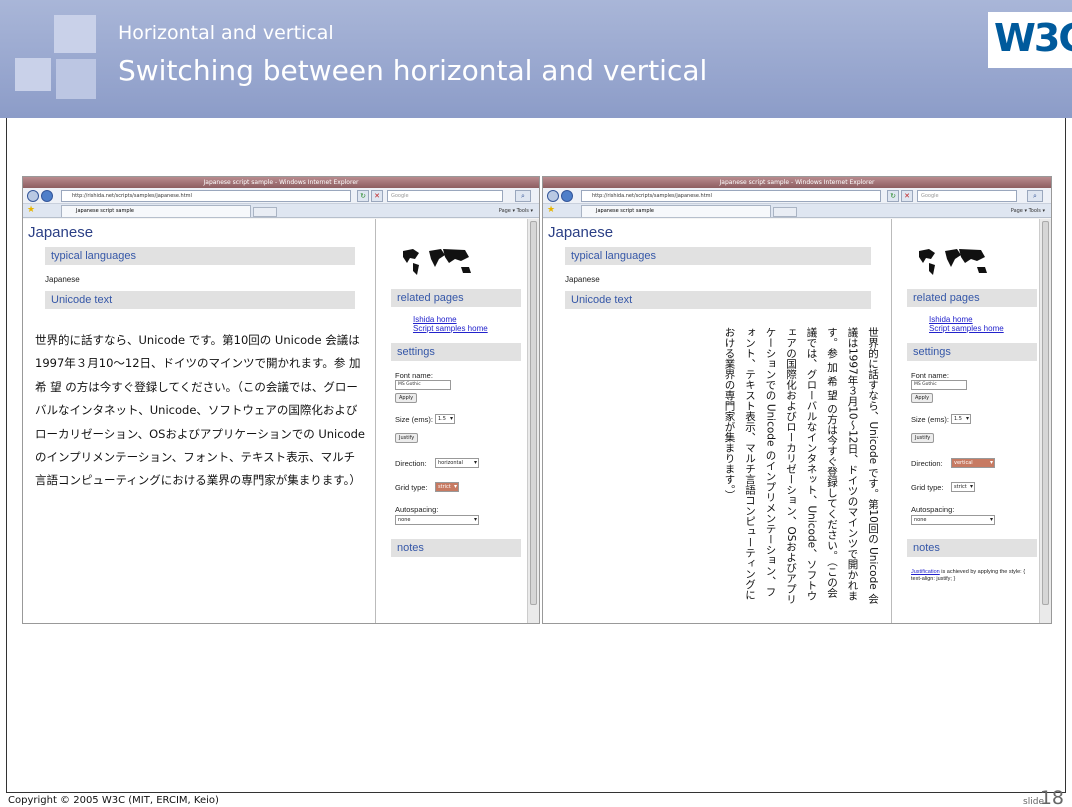 Image resolution: width=1072 pixels, height=807 pixels. I want to click on direction-select: horizontal, so click(457, 463).